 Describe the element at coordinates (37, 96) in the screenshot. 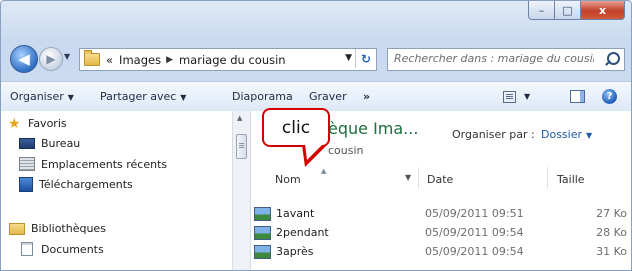

I see `organize-label: Organiser` at that location.